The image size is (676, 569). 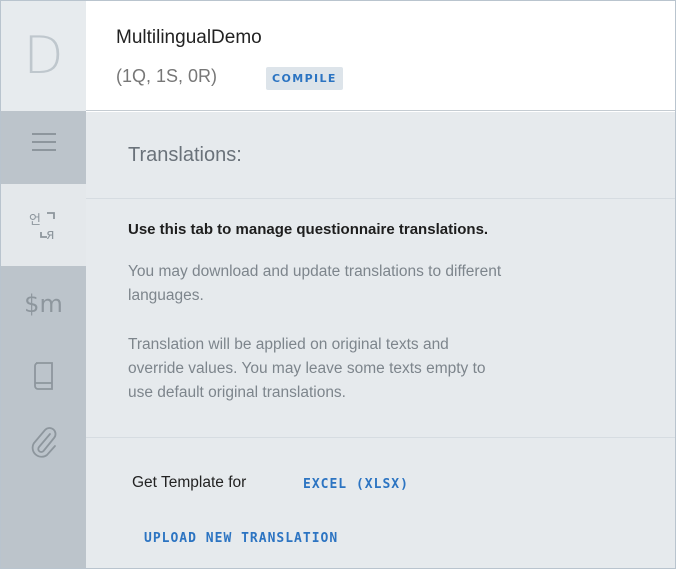 What do you see at coordinates (35, 220) in the screenshot?
I see `svg-text: 언` at bounding box center [35, 220].